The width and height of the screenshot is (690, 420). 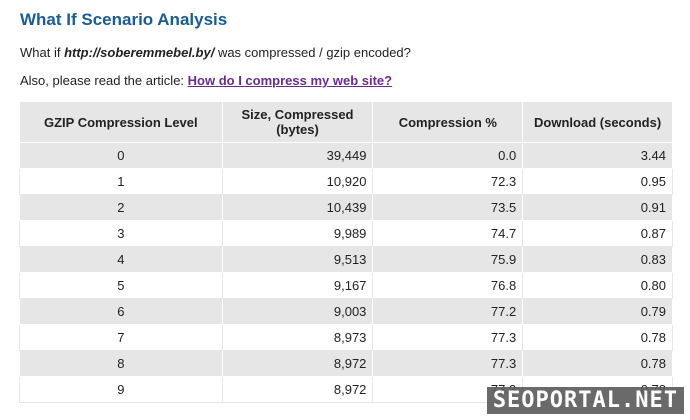 What do you see at coordinates (297, 181) in the screenshot?
I see `cell-size: 10,920` at bounding box center [297, 181].